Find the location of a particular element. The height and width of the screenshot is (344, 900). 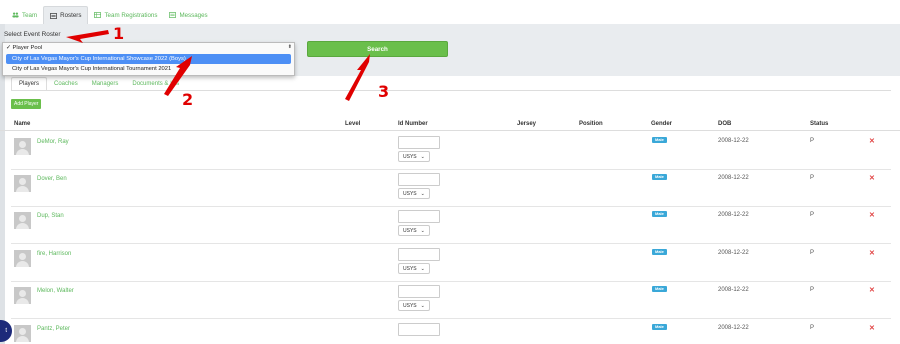

annotation-number-3: 3 is located at coordinates (384, 91).